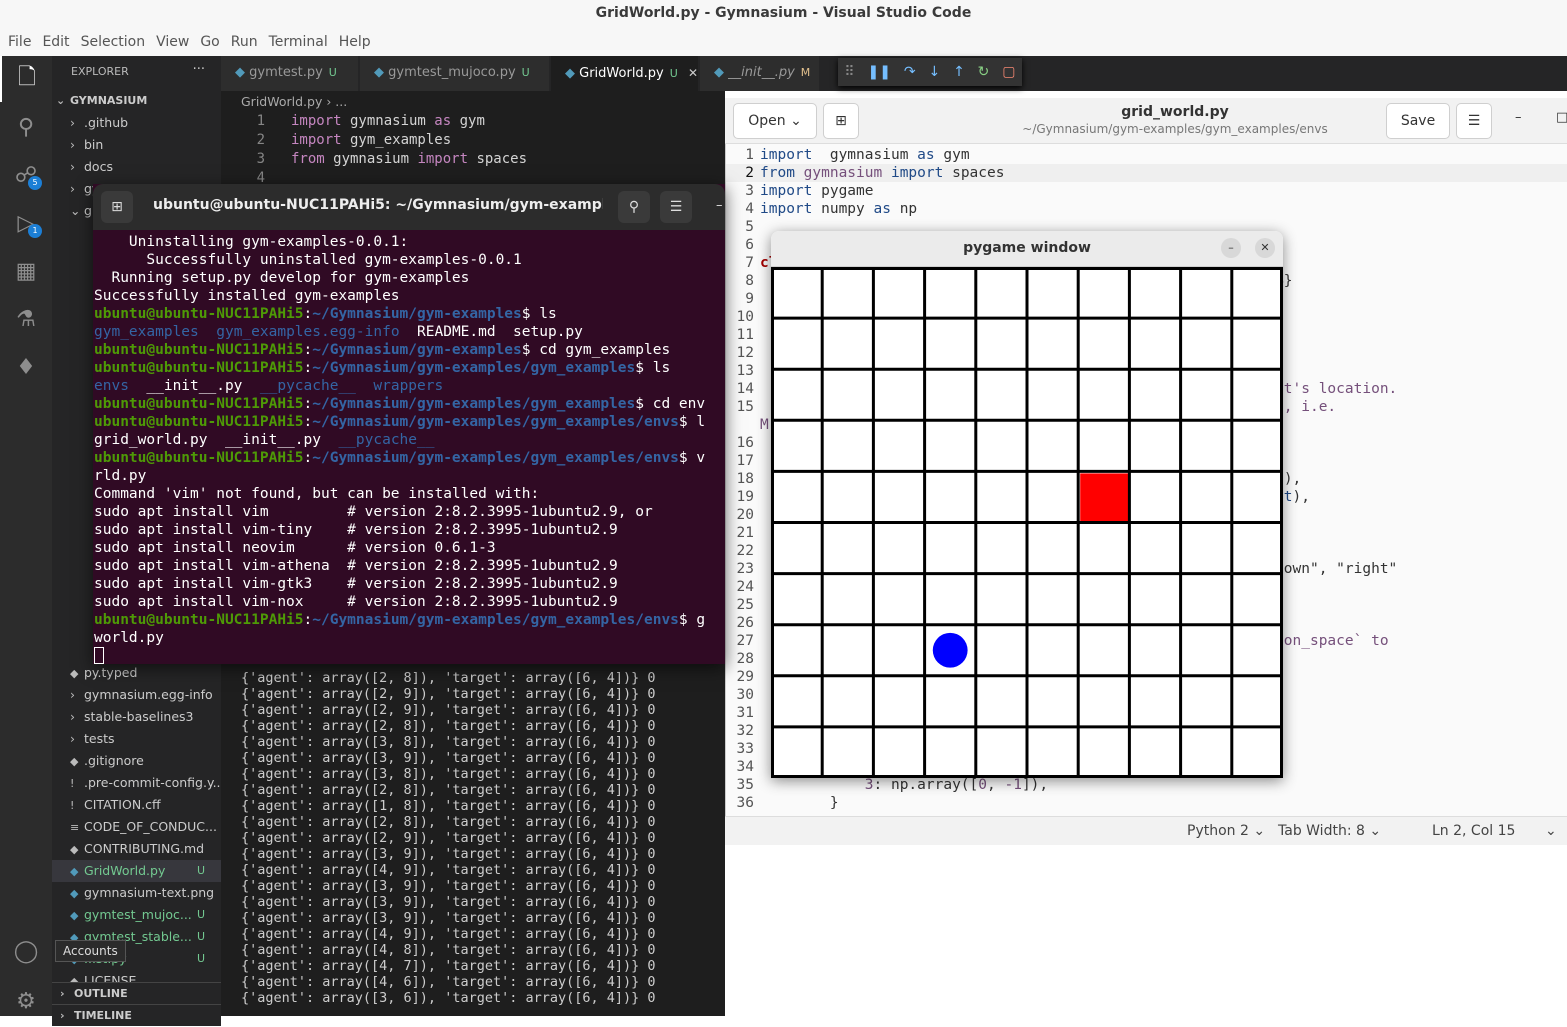  Describe the element at coordinates (1329, 831) in the screenshot. I see `tab-width-selector: Tab Width: 8 ⌄` at that location.